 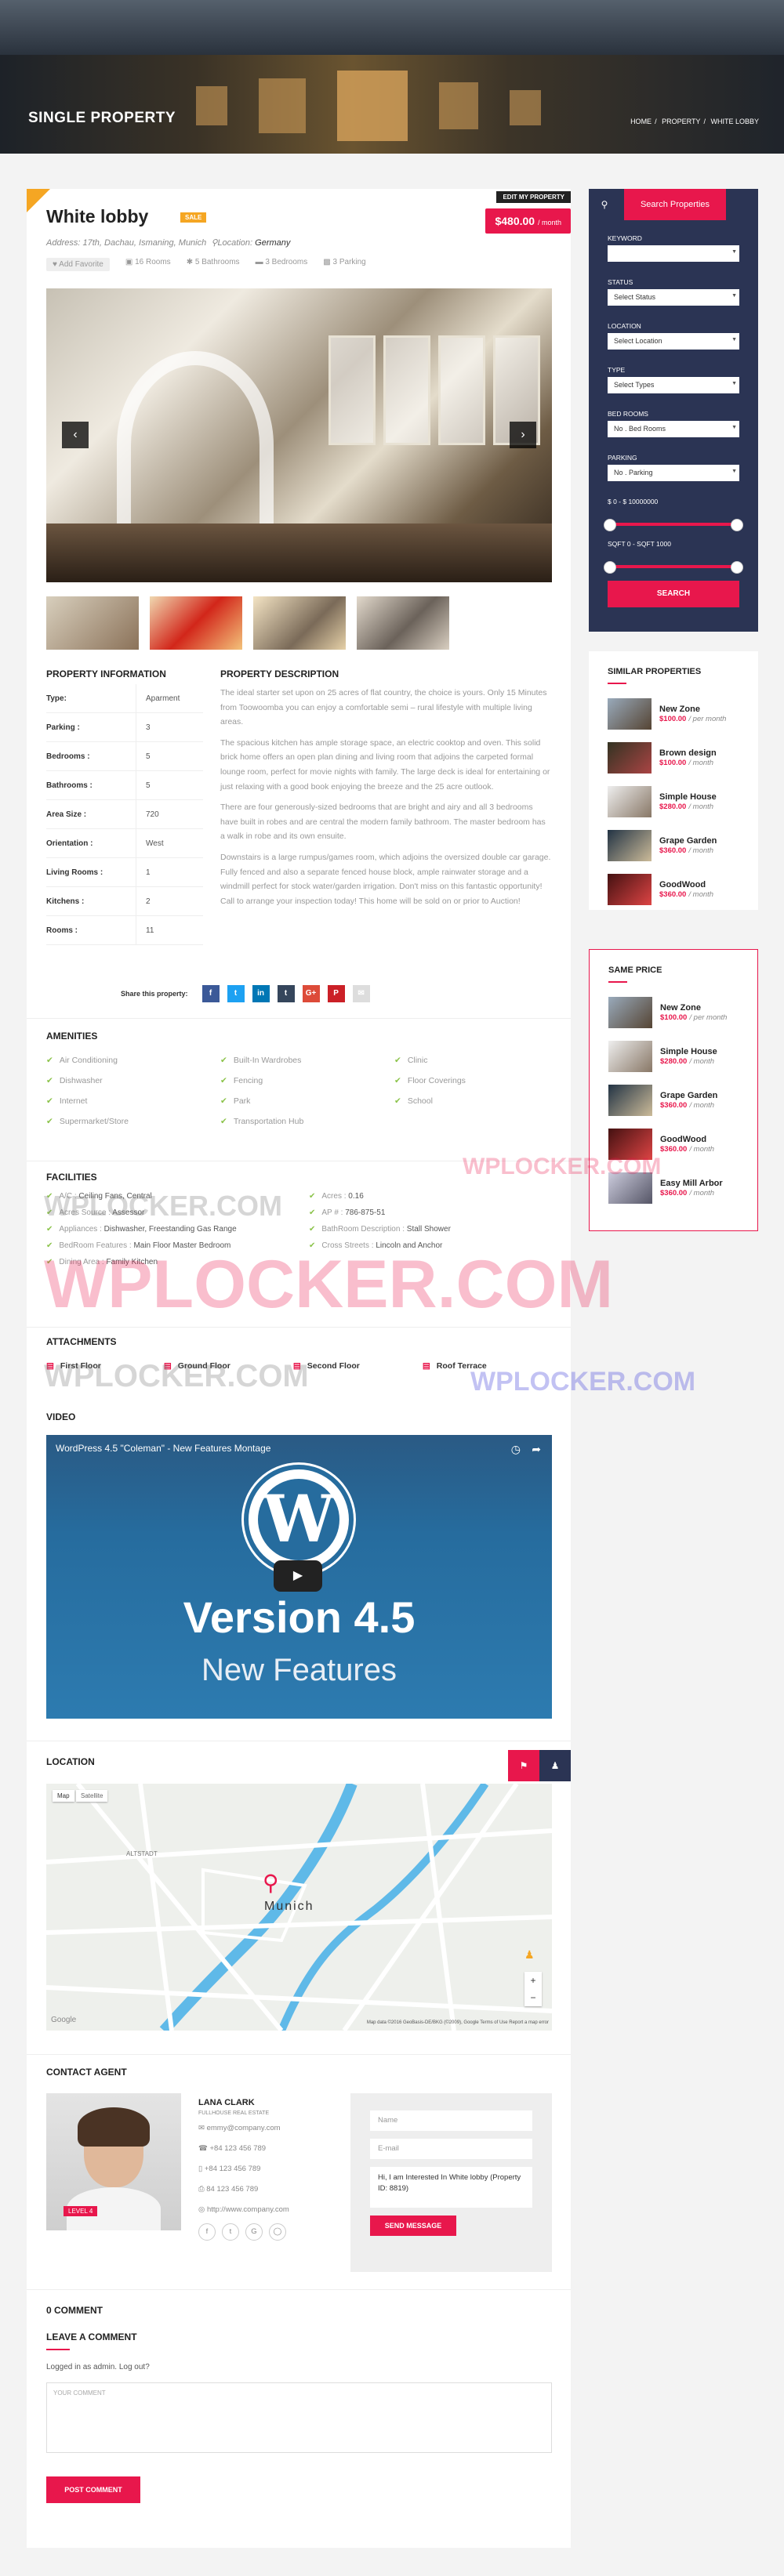 What do you see at coordinates (413, 2226) in the screenshot?
I see `send-message-button: SEND MESSAGE` at bounding box center [413, 2226].